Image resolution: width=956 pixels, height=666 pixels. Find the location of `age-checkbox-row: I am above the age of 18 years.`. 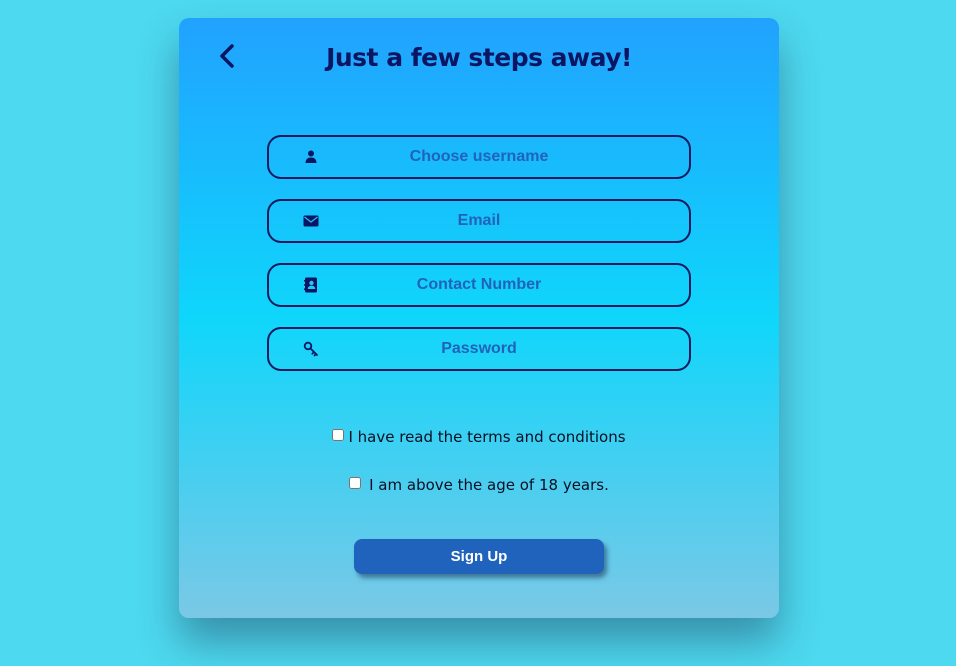

age-checkbox-row: I am above the age of 18 years. is located at coordinates (479, 485).